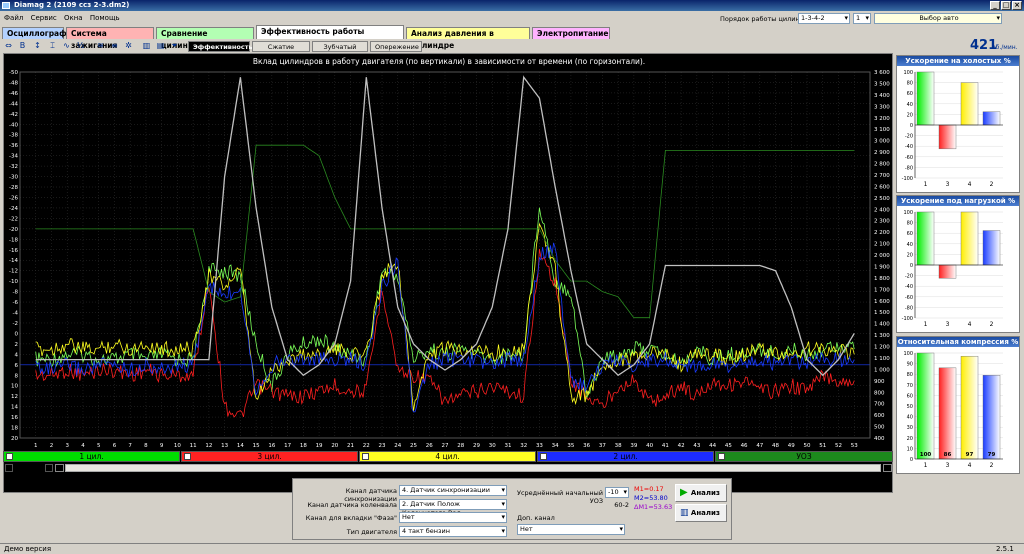 The width and height of the screenshot is (1024, 554). What do you see at coordinates (1006, 5) in the screenshot?
I see `maximize-button: □` at bounding box center [1006, 5].